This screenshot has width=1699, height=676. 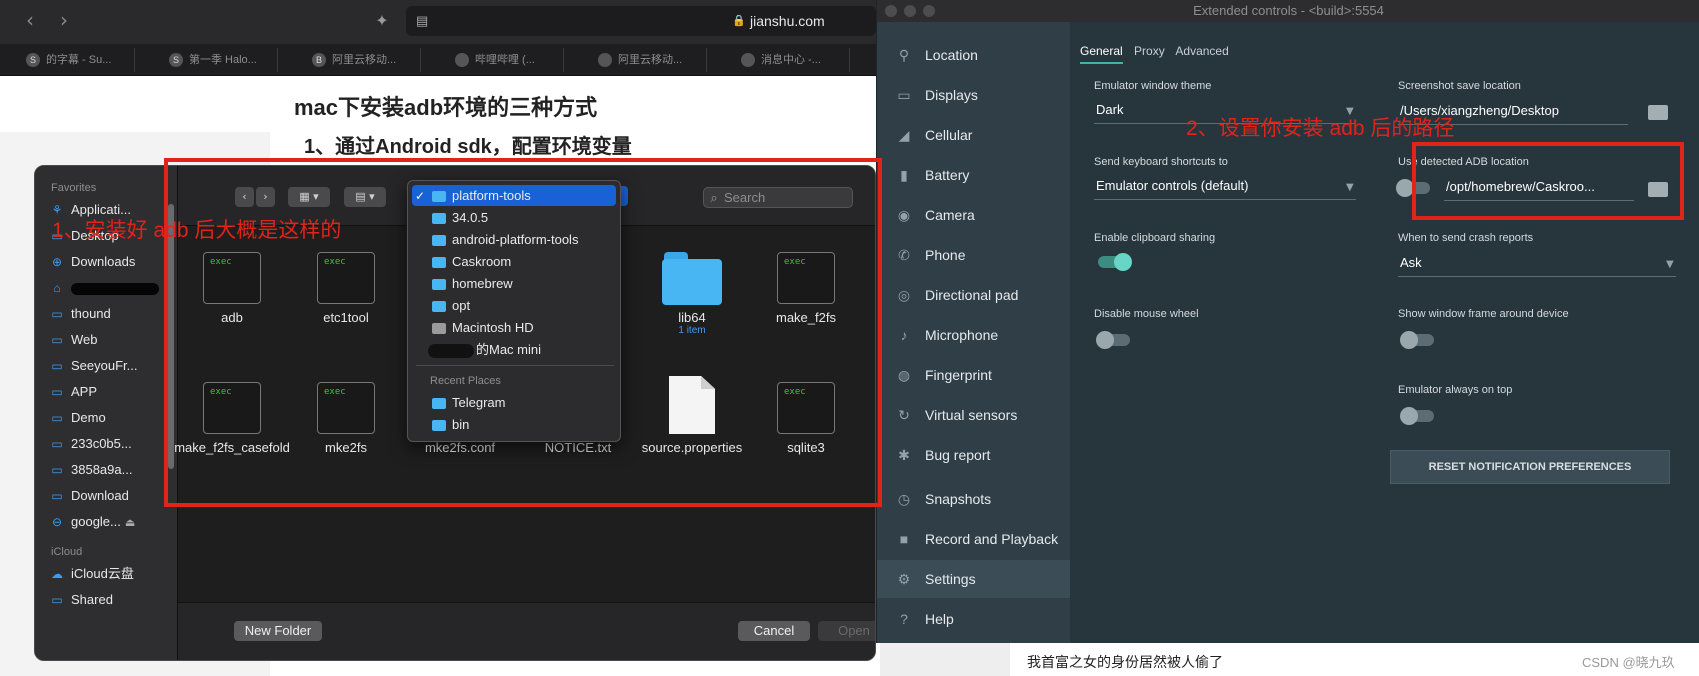 What do you see at coordinates (992, 539) in the screenshot?
I see `nav-item-label: Record and Playback` at bounding box center [992, 539].